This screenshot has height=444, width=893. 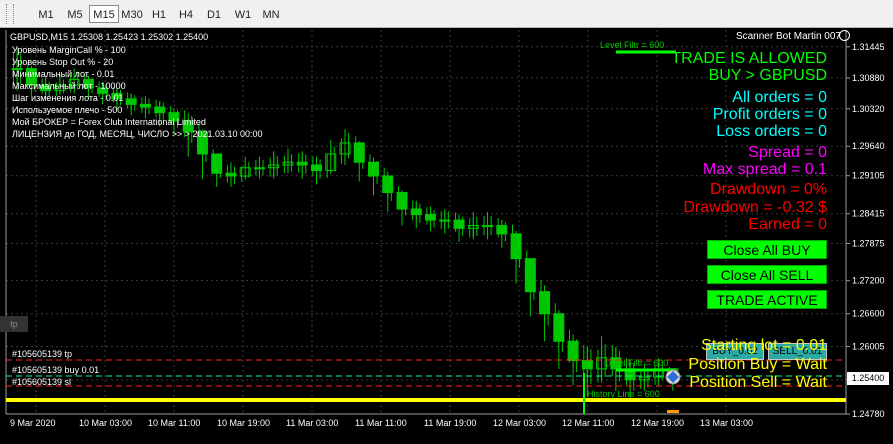 I want to click on lot-step-label: Шаг изменения лота - 0.01, so click(x=68, y=98).